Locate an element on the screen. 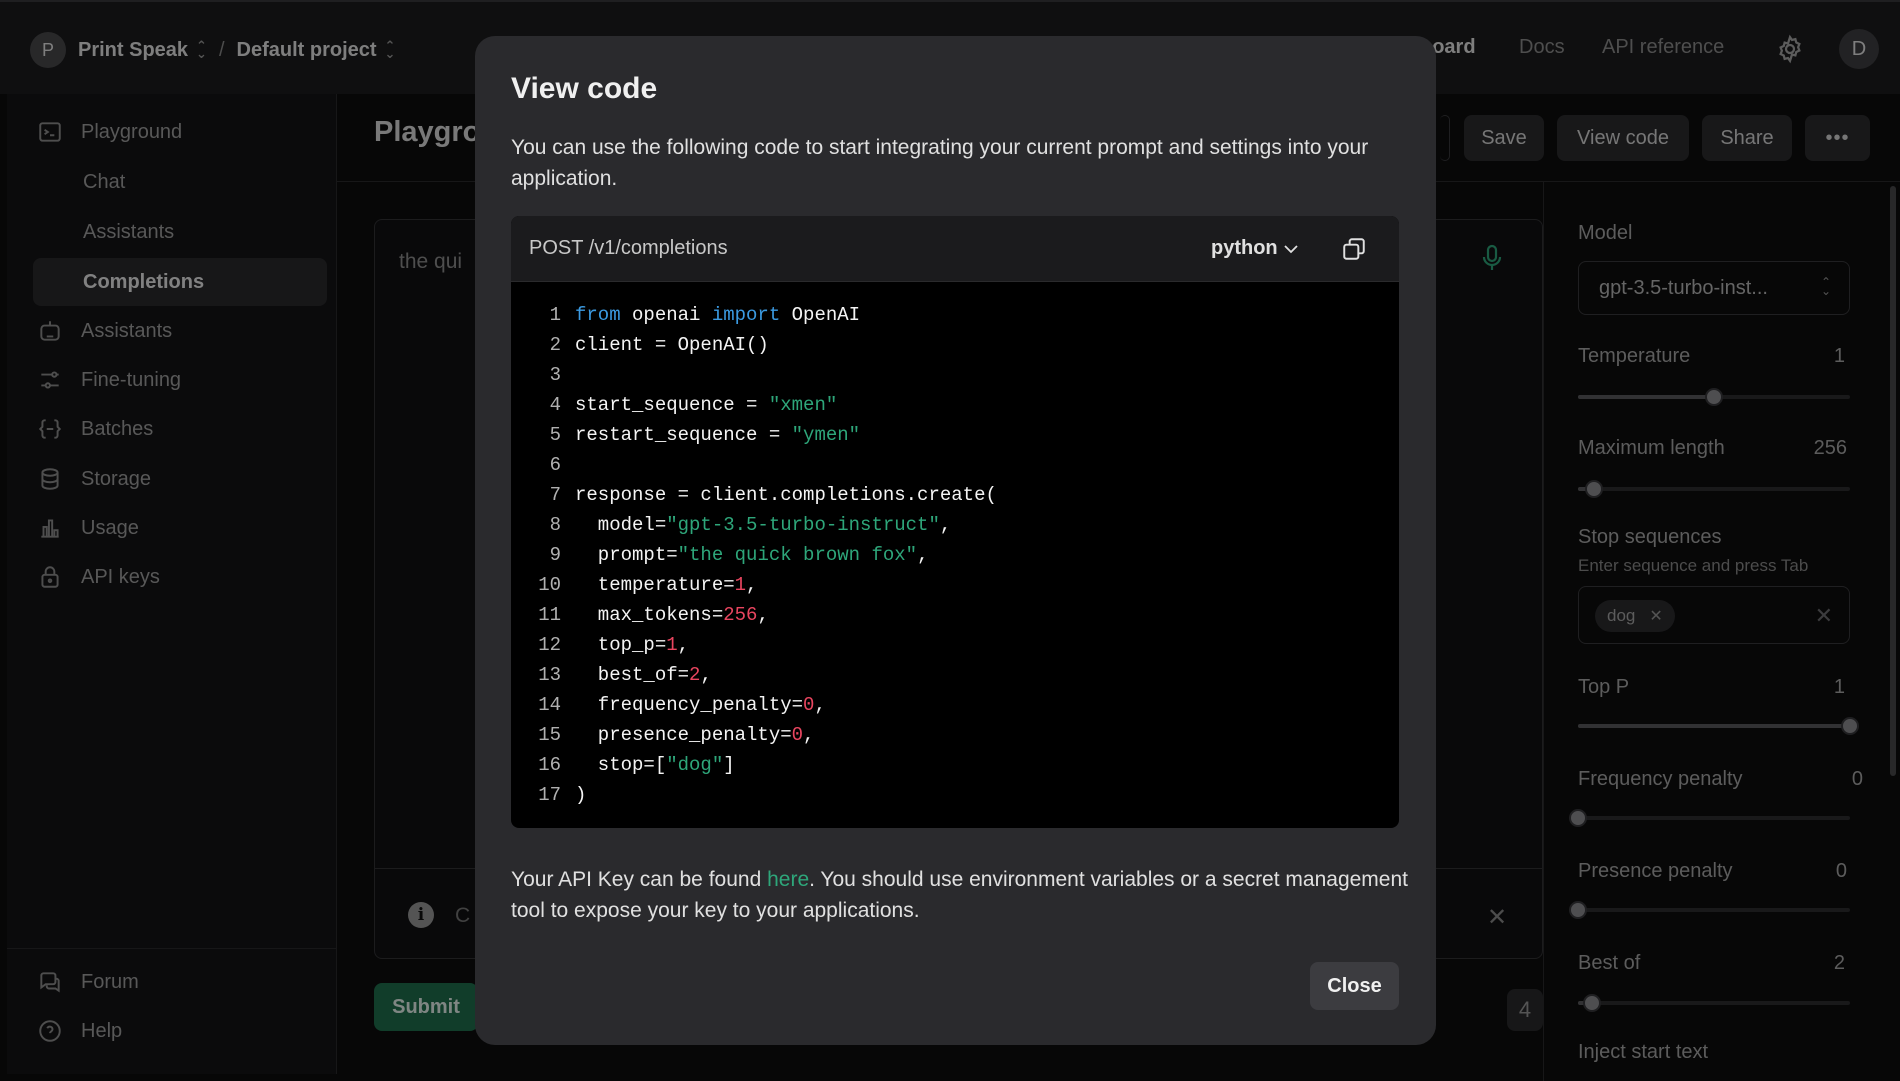 The height and width of the screenshot is (1081, 1900). line-number: 4 is located at coordinates (555, 405).